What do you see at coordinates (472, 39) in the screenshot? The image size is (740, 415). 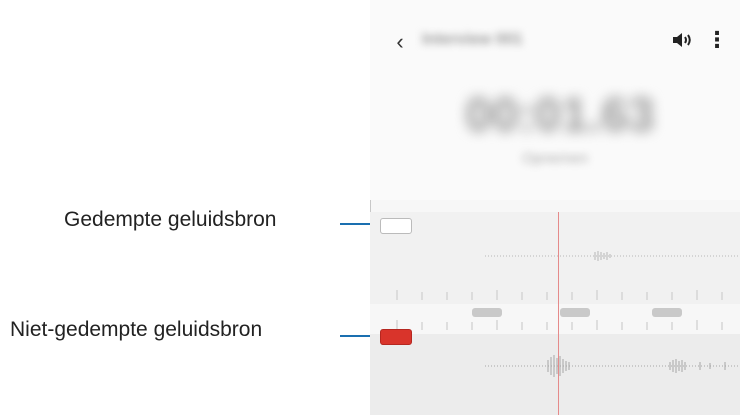 I see `recording-title: Interview 001` at bounding box center [472, 39].